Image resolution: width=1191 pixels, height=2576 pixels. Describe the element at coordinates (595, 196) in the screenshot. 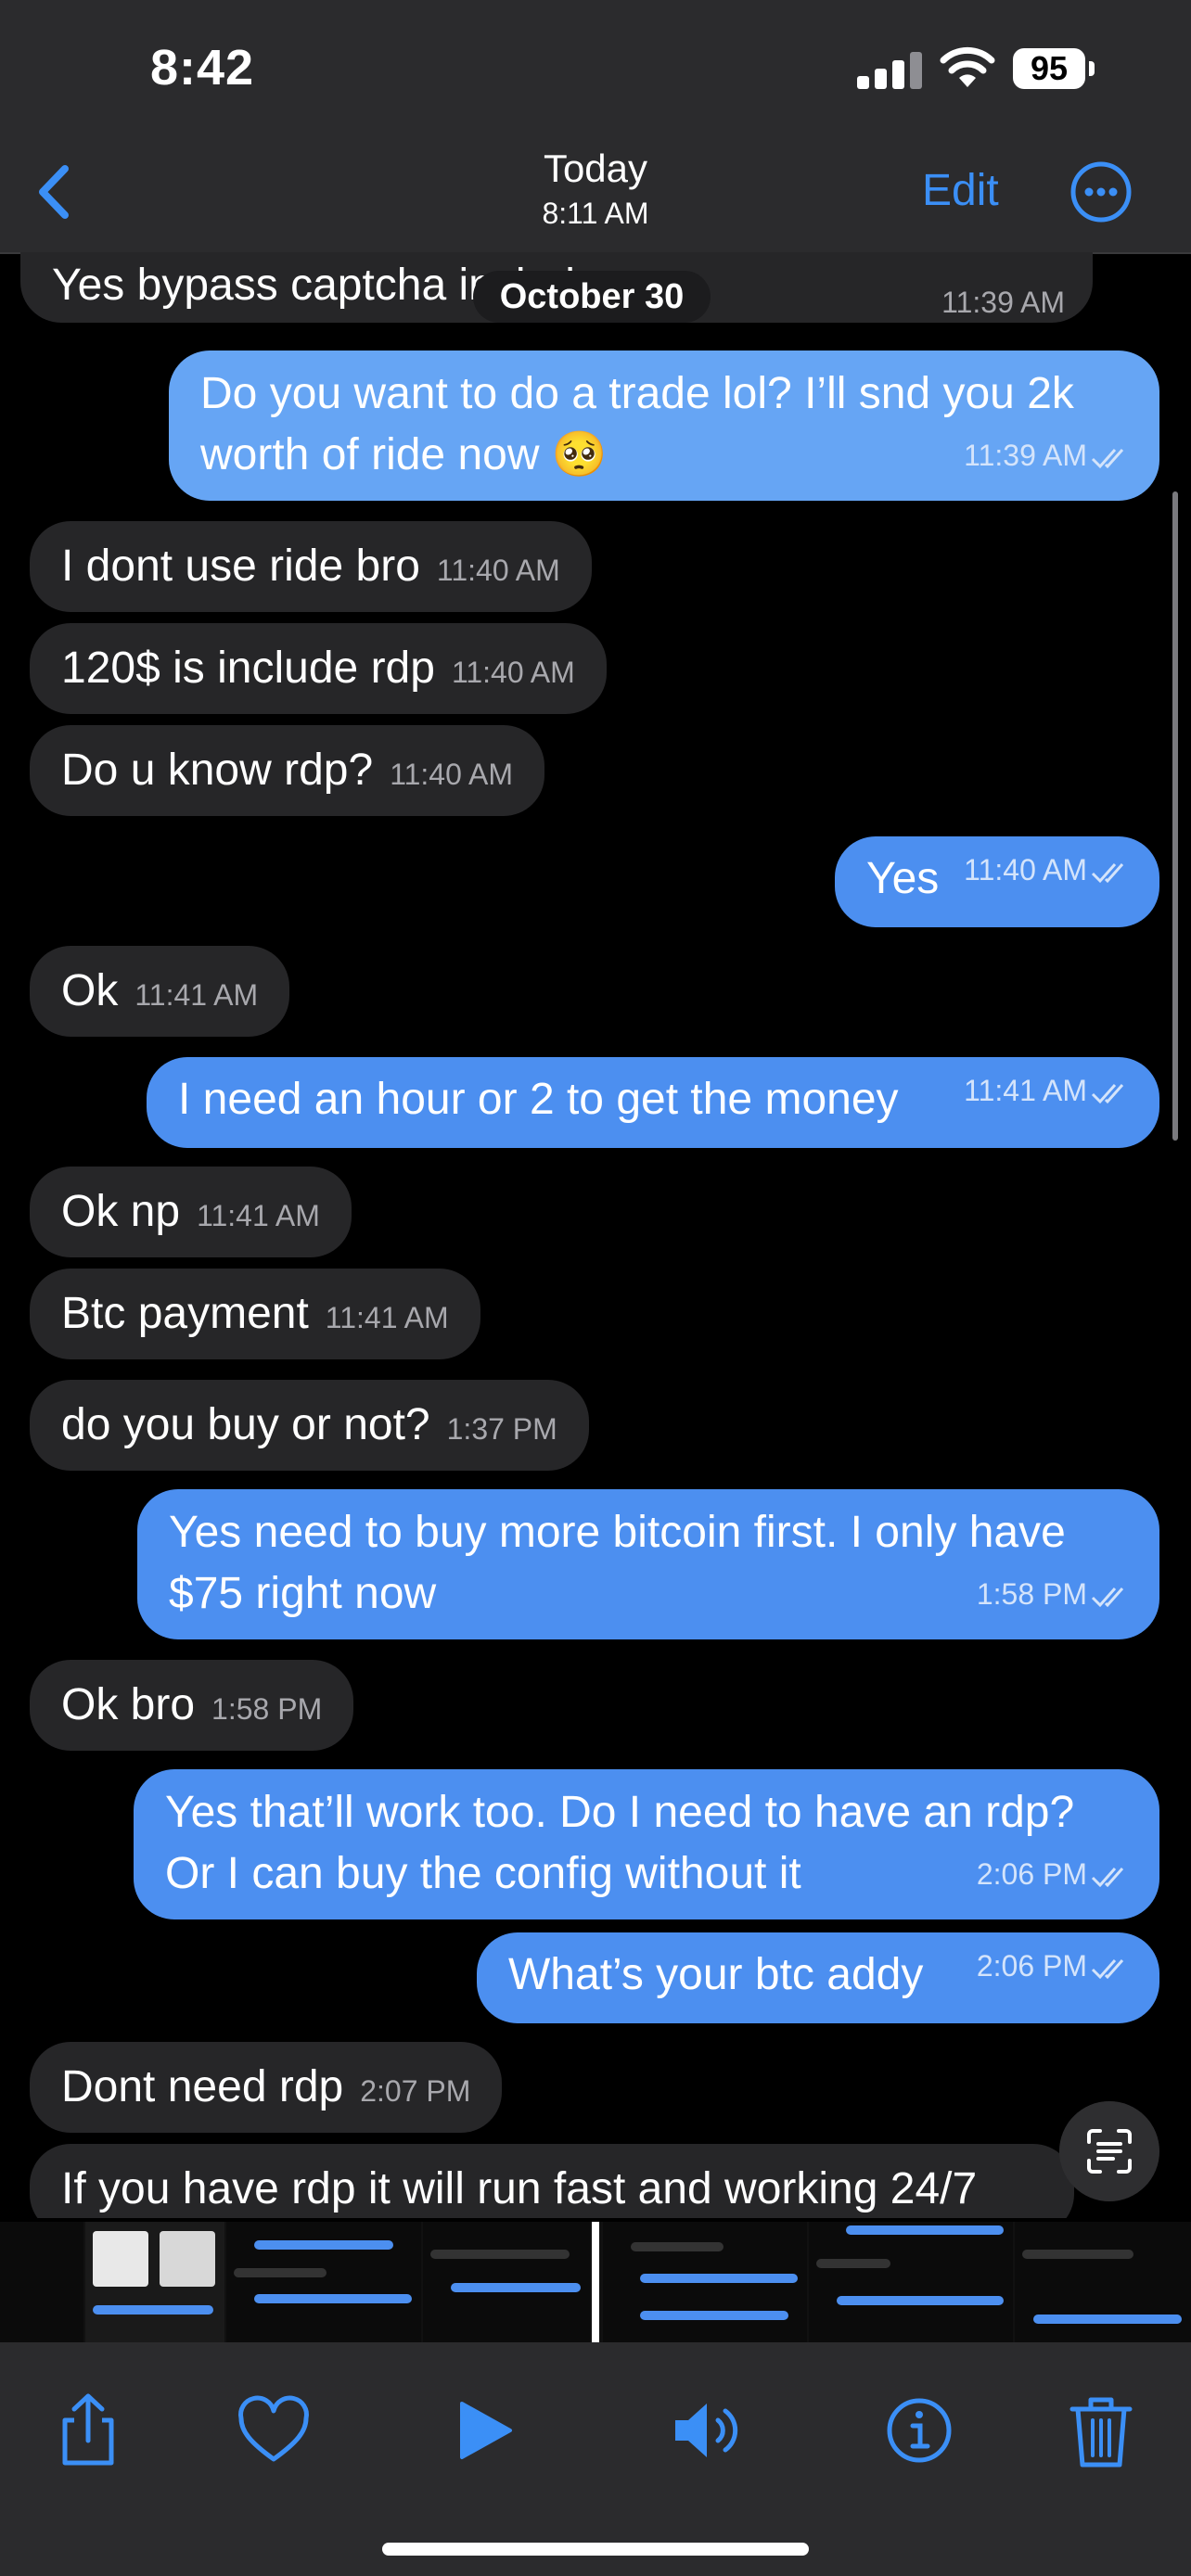

I see `nav-bar: Today 8:11 AM Edit` at that location.